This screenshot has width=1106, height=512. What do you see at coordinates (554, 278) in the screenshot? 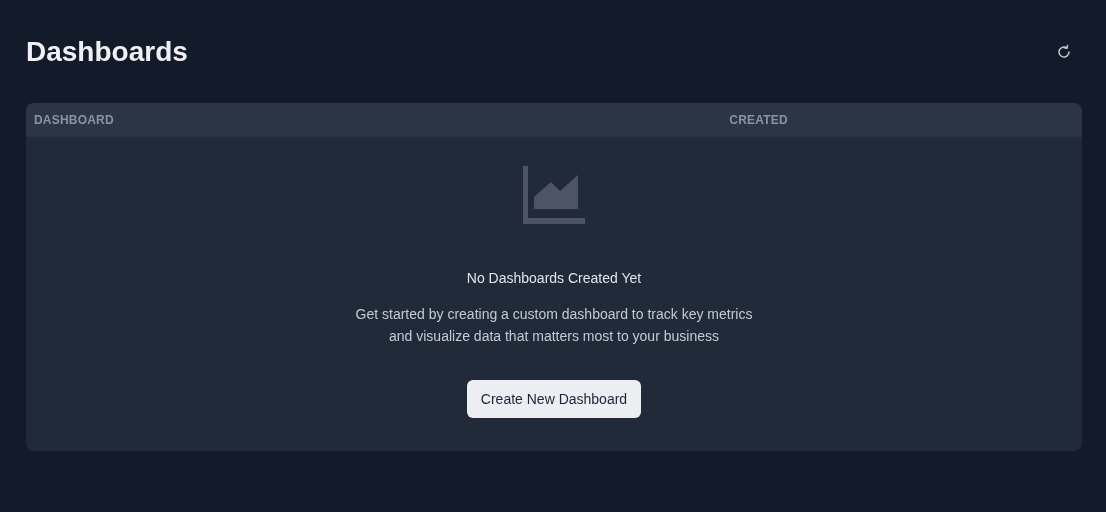
I see `empty-title: No Dashboards Created Yet` at bounding box center [554, 278].